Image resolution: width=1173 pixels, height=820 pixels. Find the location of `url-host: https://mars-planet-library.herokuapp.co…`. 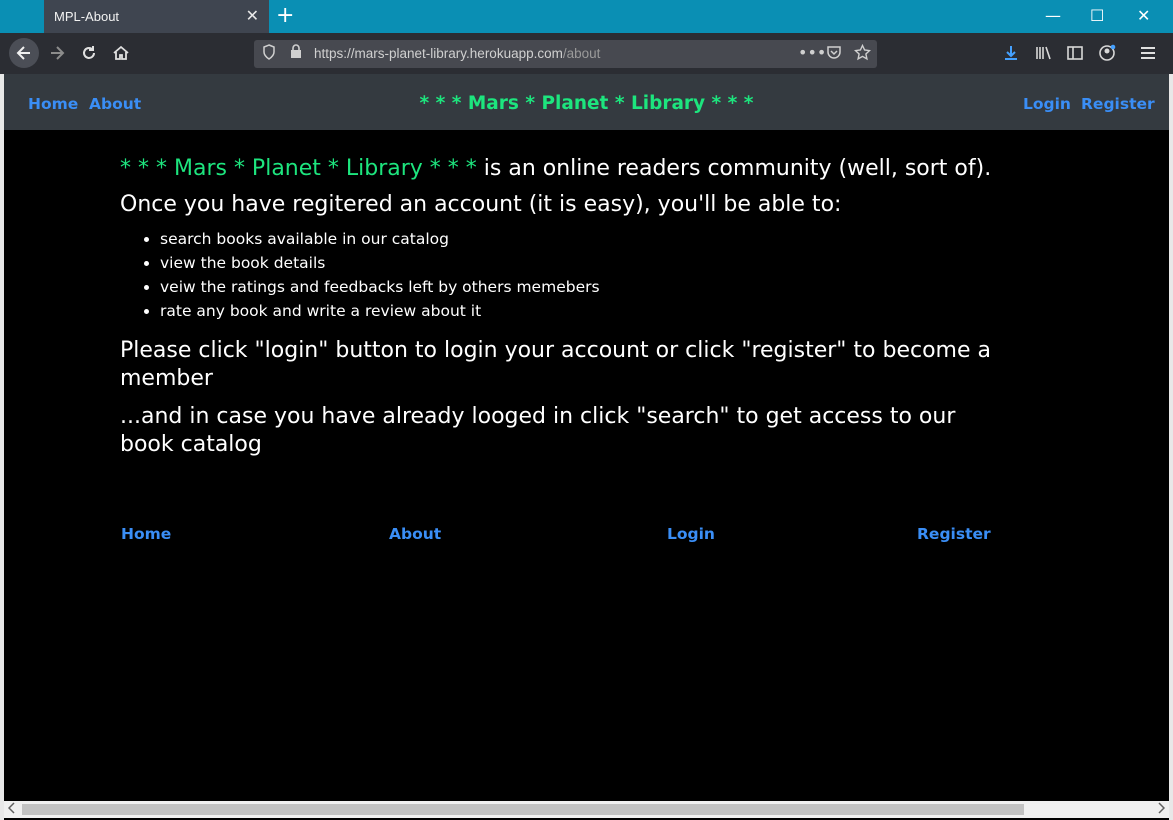

url-host: https://mars-planet-library.herokuapp.co… is located at coordinates (438, 53).